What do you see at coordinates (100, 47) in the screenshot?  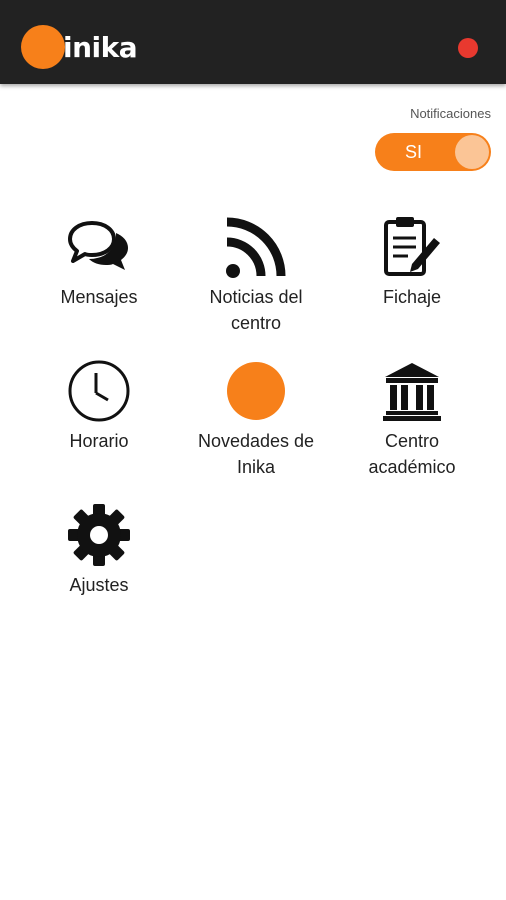 I see `logo-text: inika` at bounding box center [100, 47].